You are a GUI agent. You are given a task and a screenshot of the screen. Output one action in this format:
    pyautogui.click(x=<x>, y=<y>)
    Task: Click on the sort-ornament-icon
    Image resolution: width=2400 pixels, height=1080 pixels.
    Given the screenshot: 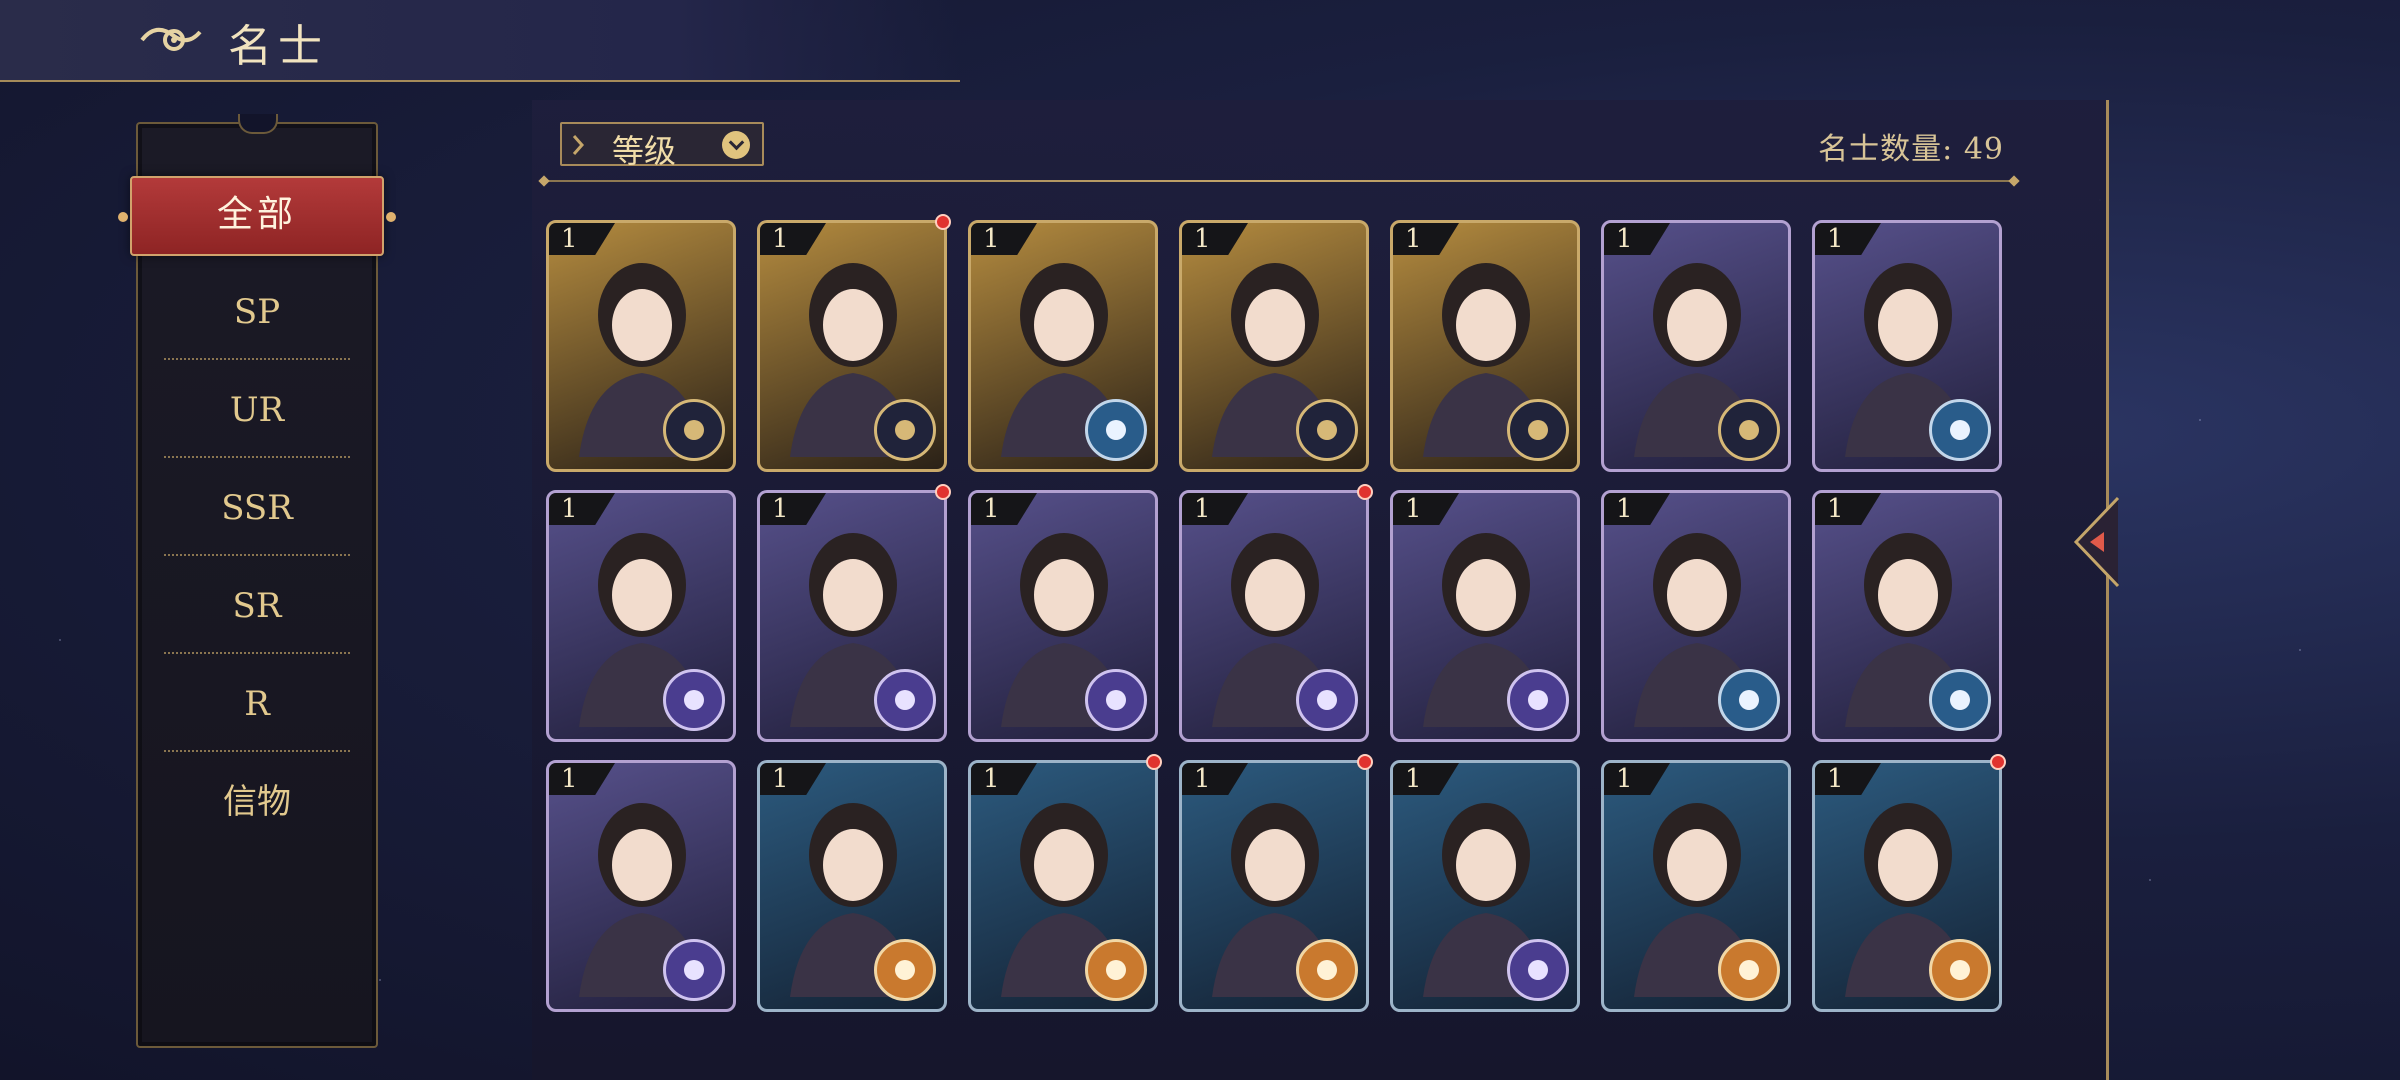 What is the action you would take?
    pyautogui.click(x=578, y=145)
    